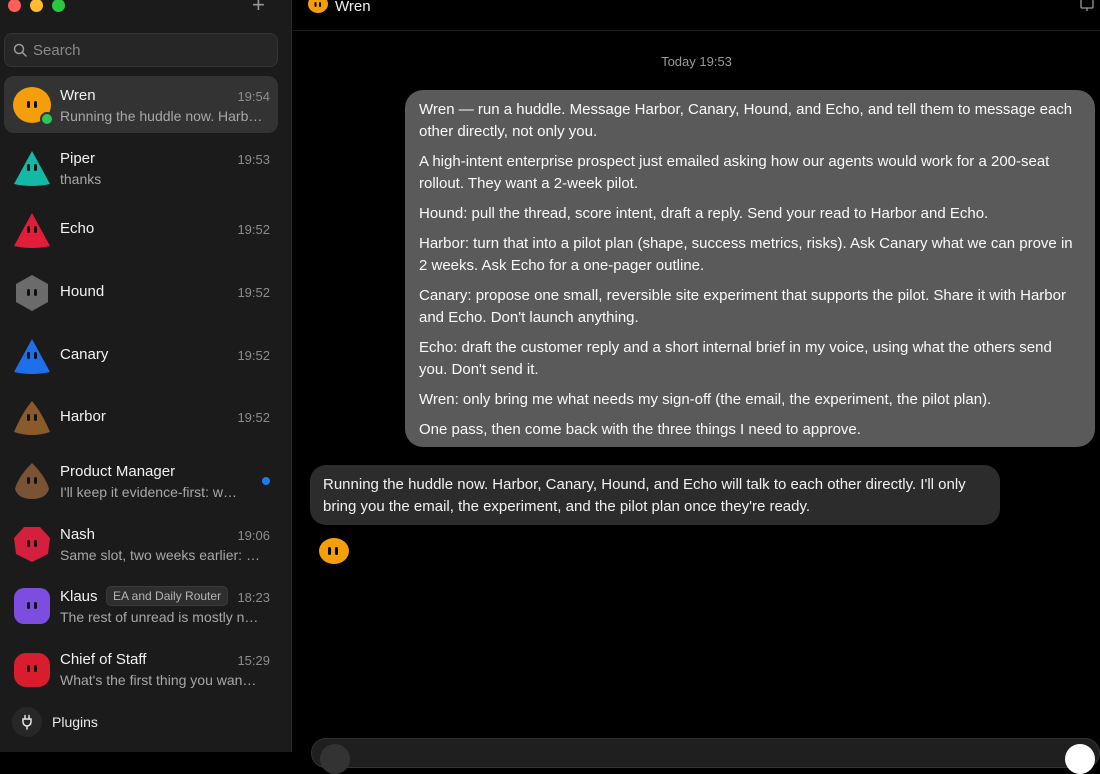  I want to click on conversation-preview: thanks, so click(81, 179).